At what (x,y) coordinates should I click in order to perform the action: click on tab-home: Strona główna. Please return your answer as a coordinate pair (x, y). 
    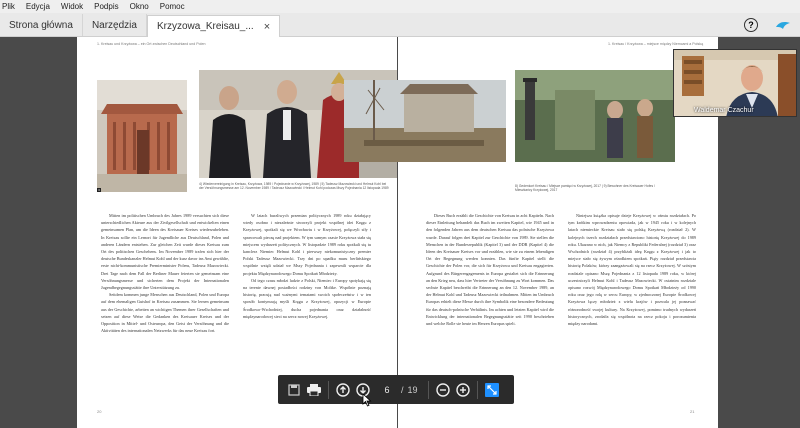
    Looking at the image, I should click on (41, 25).